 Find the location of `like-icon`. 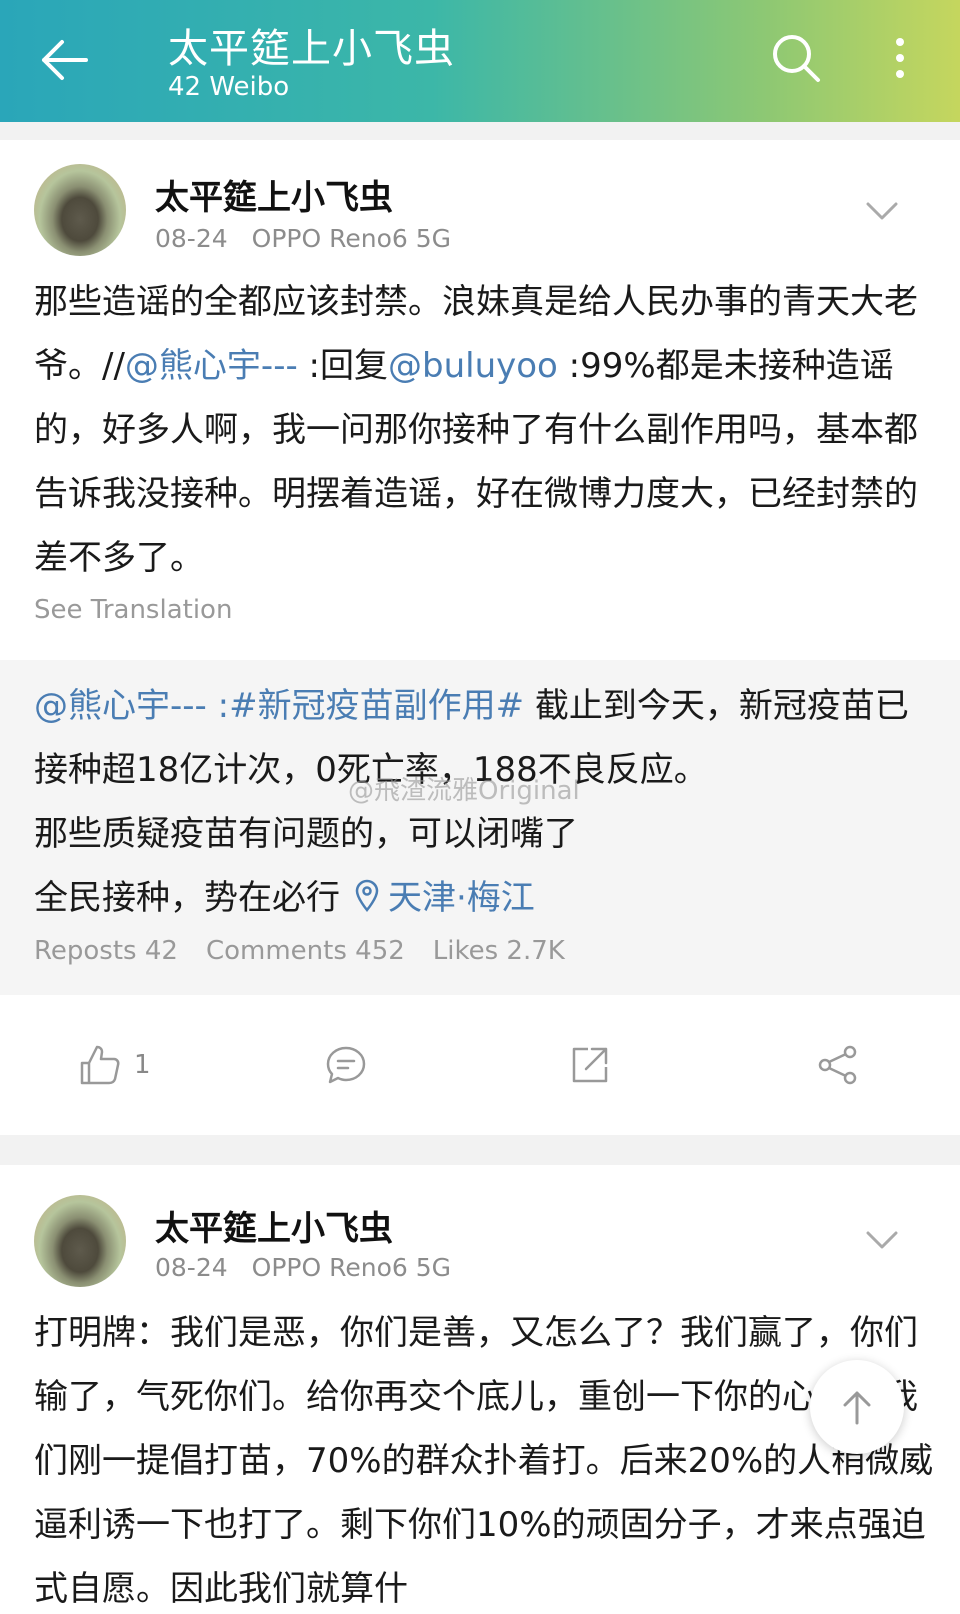

like-icon is located at coordinates (100, 1065).